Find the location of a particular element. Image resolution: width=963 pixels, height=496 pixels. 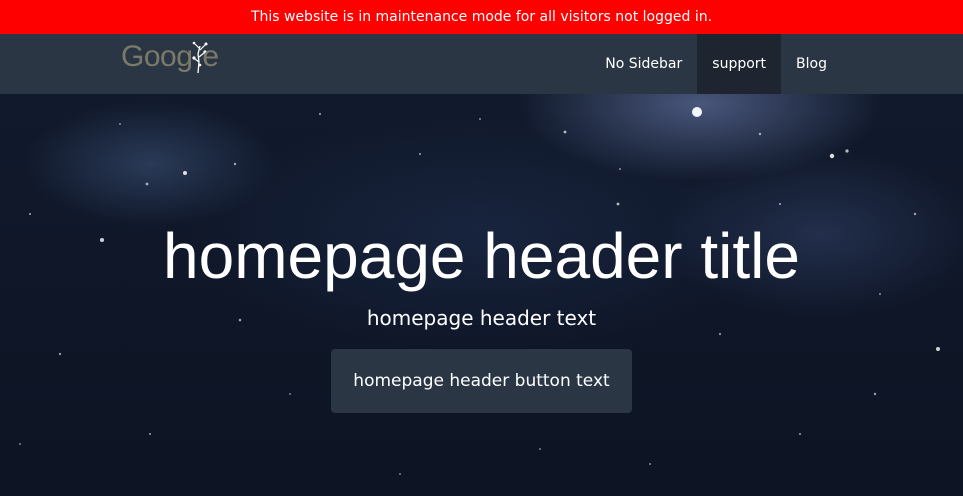

hero-text: homepage header text is located at coordinates (481, 318).